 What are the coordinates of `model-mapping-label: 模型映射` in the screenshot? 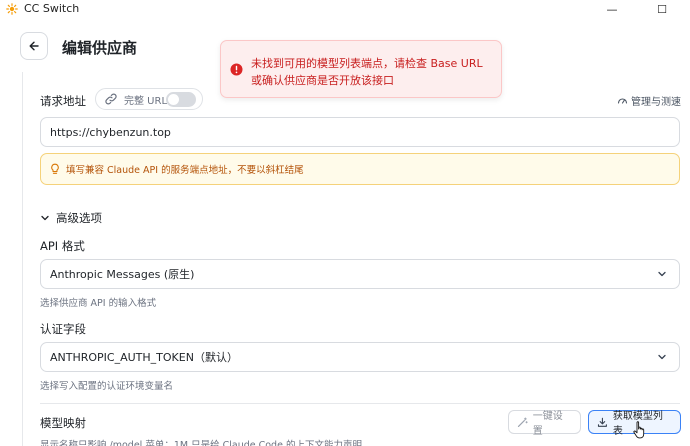 It's located at (63, 423).